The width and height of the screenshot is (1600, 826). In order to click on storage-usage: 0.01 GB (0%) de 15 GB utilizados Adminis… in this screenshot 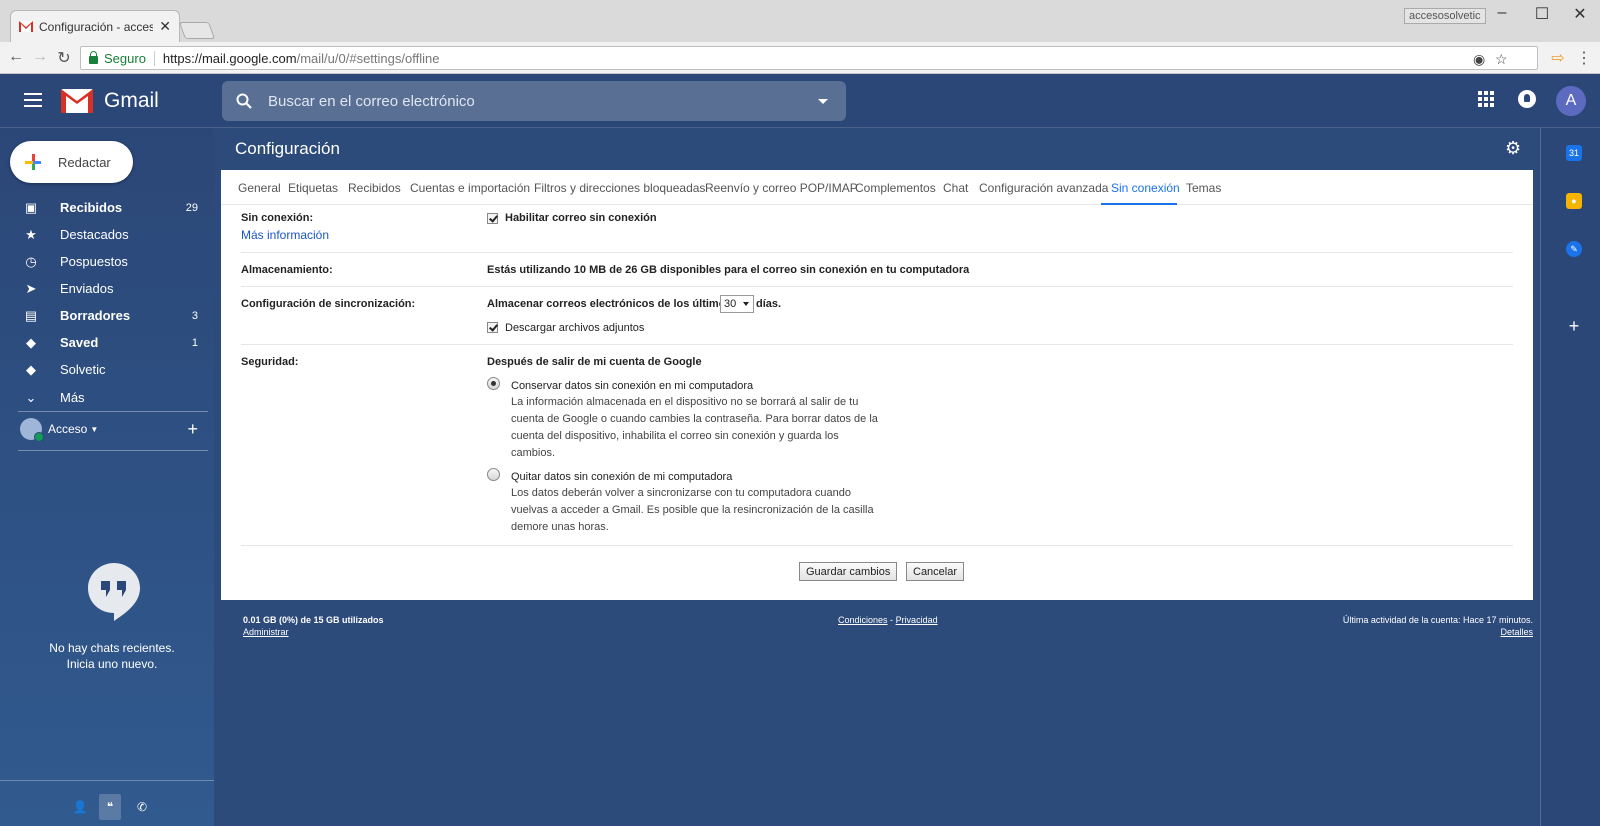, I will do `click(313, 626)`.